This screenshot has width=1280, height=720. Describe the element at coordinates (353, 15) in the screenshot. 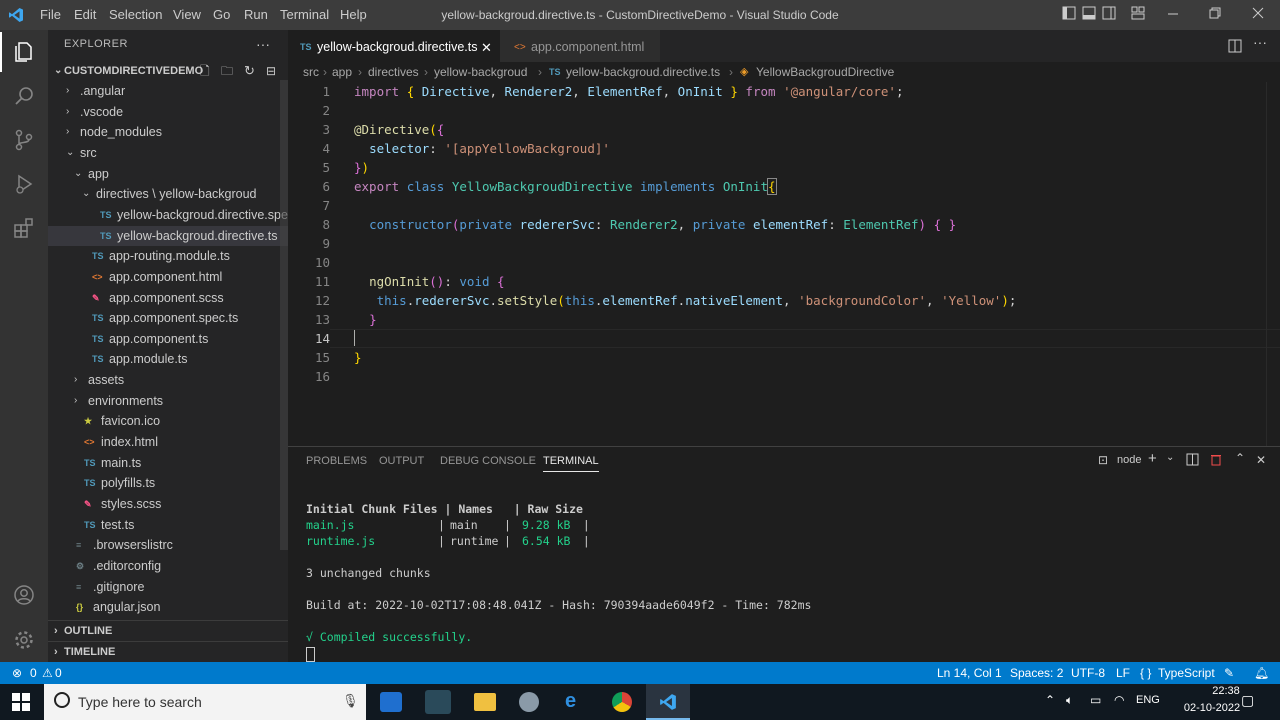

I see `menu-help: Help` at that location.